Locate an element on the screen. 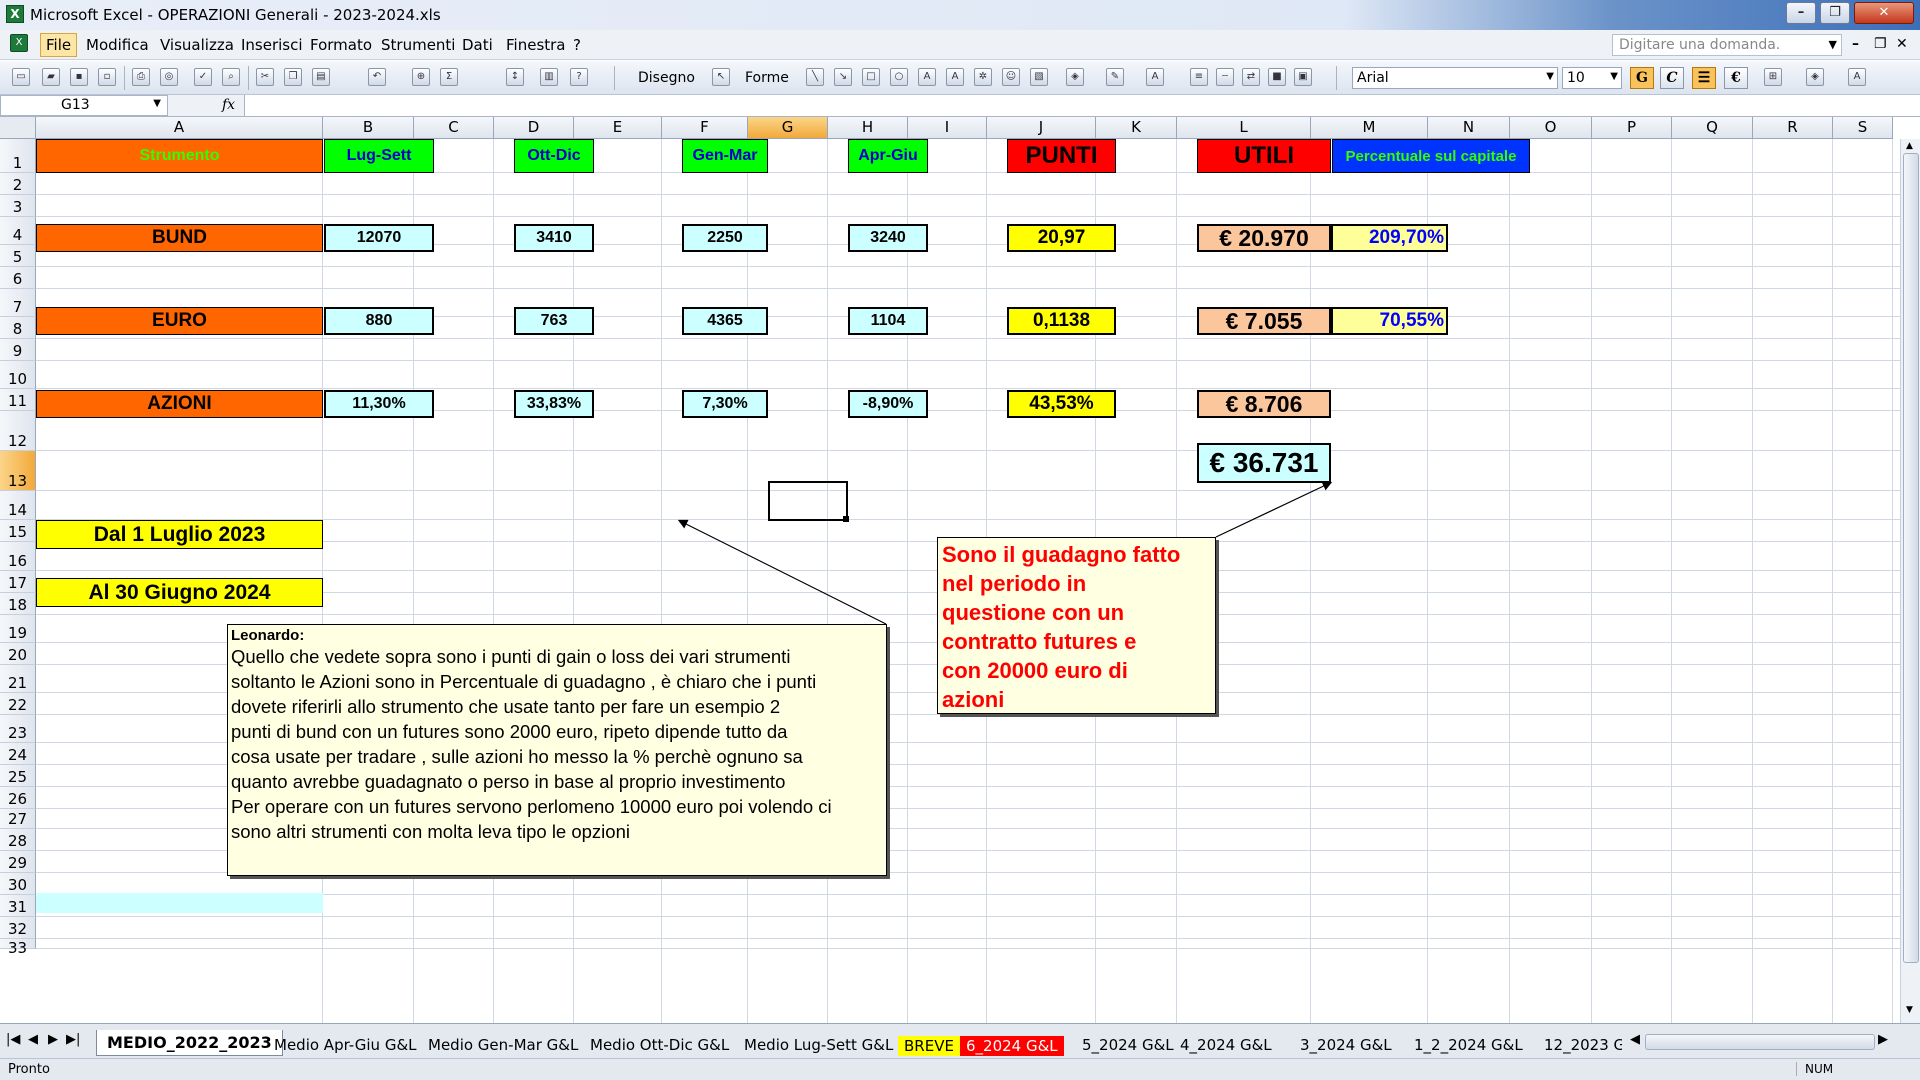 This screenshot has width=1920, height=1080. font-size-select: 10 ▼ is located at coordinates (1592, 78).